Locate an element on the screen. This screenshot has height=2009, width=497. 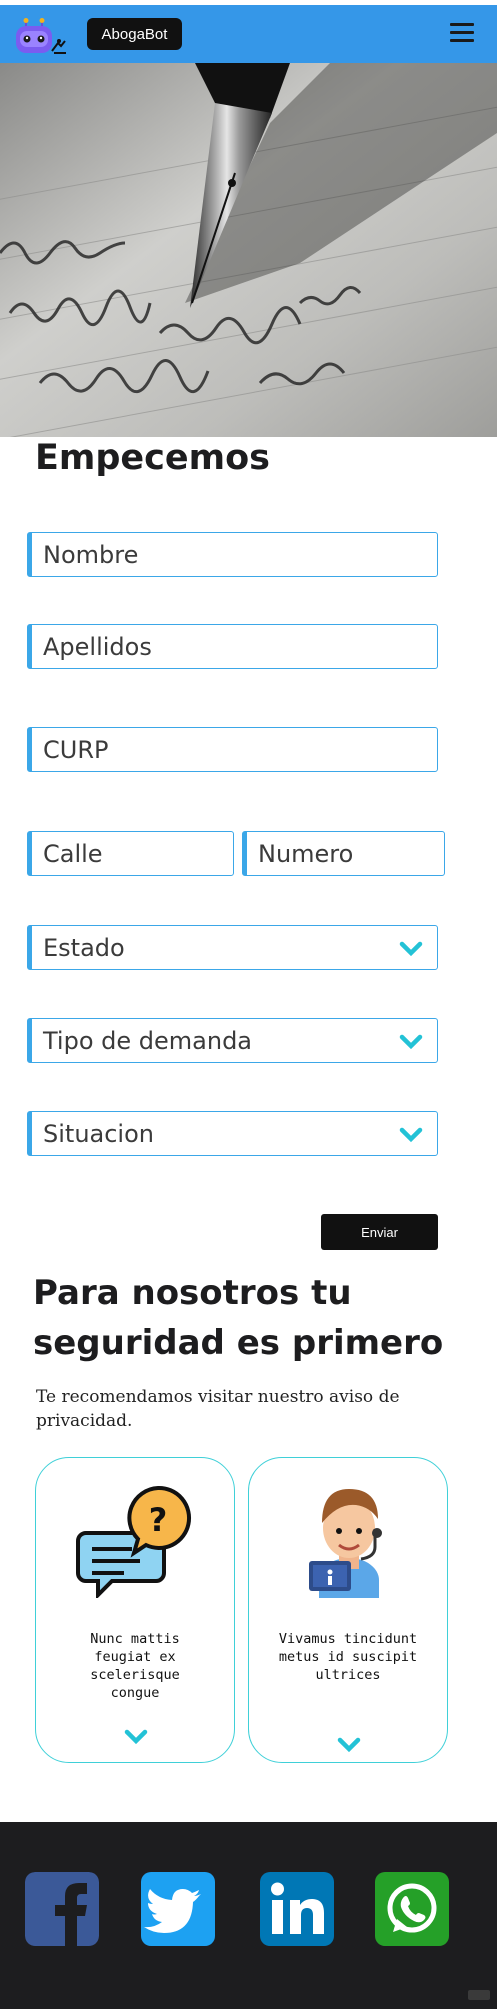
twitter-icon is located at coordinates (178, 1909).